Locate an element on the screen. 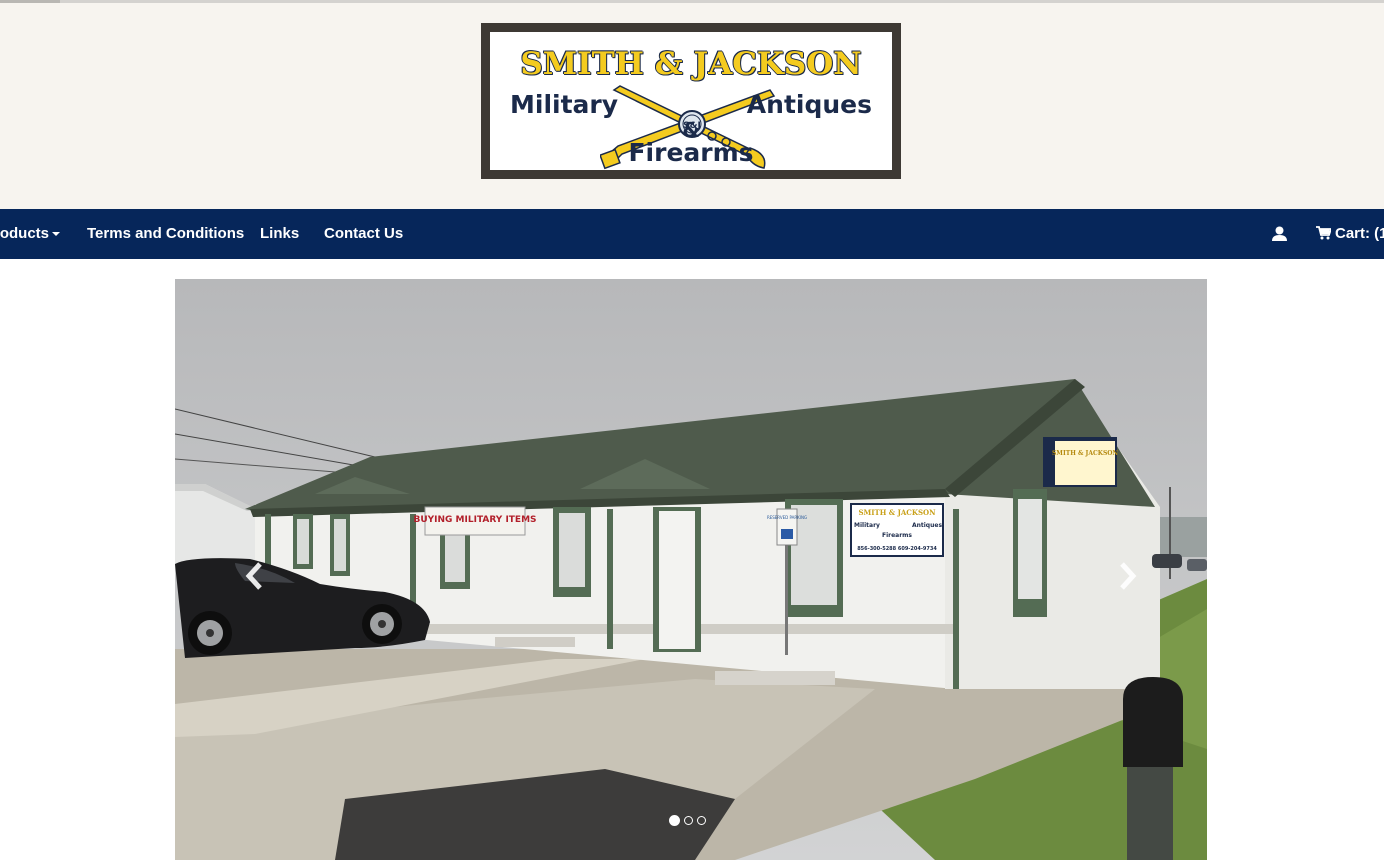  window-sign-phone: 856-300-5288 609-204-9734 is located at coordinates (897, 549).